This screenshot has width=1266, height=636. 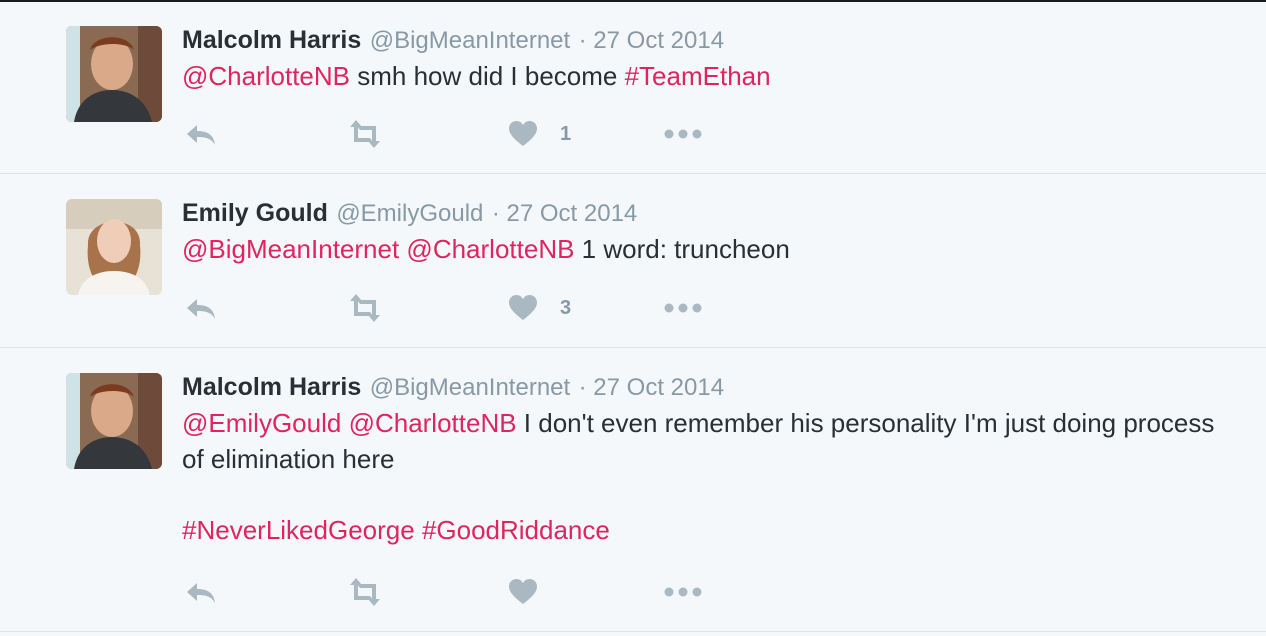 I want to click on like-count: 1, so click(x=566, y=133).